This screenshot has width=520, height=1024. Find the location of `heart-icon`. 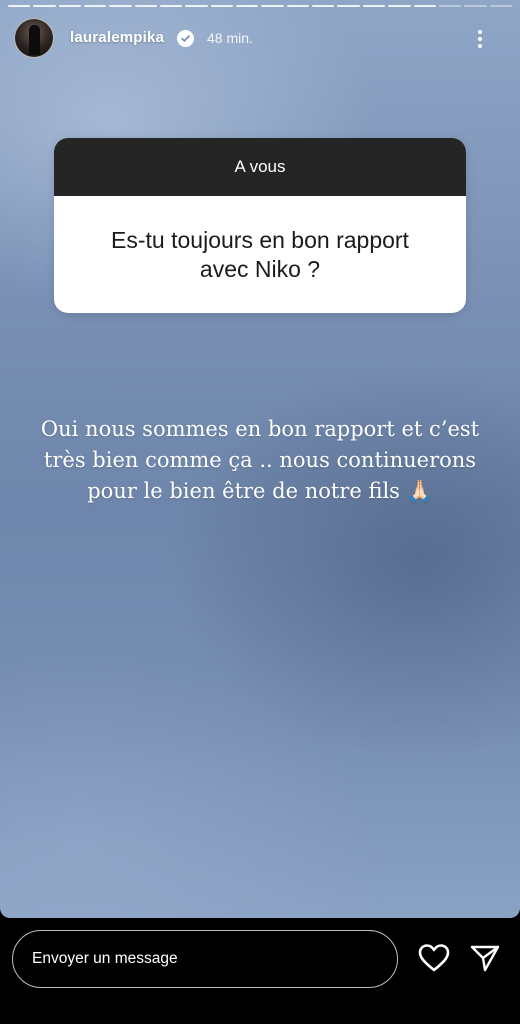

heart-icon is located at coordinates (434, 958).